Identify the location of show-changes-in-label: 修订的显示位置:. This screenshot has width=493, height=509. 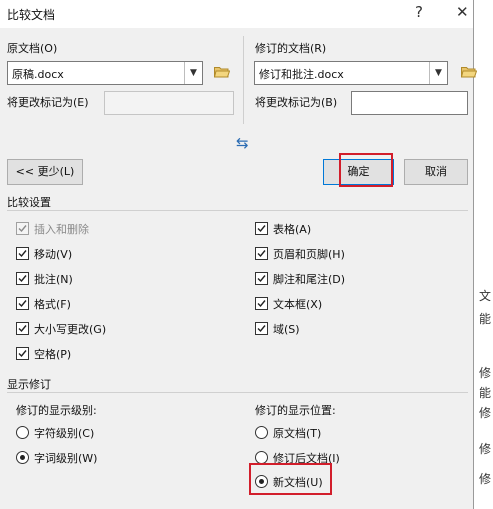
(295, 410).